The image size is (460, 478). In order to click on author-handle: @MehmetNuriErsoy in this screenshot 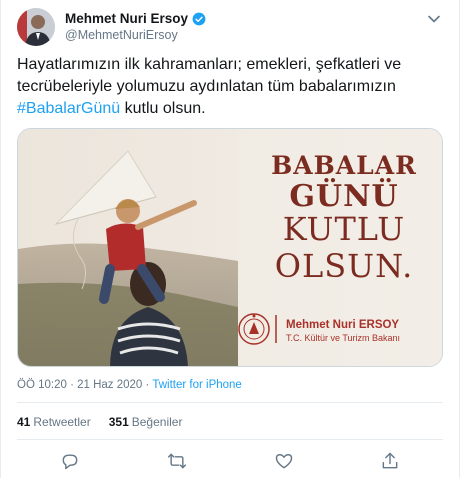, I will do `click(135, 35)`.